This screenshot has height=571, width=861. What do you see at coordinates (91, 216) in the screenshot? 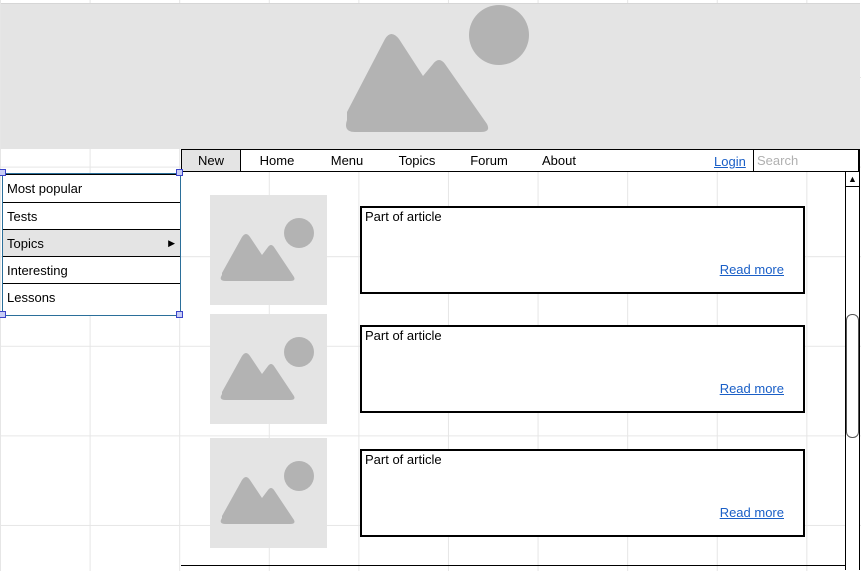
I see `side-menu-item-tests: Tests` at bounding box center [91, 216].